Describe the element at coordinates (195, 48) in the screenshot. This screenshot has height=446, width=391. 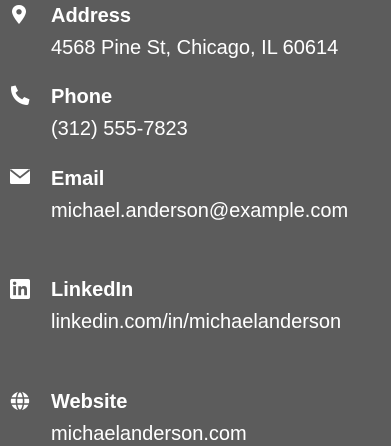
I see `contact-value-address: 4568 Pine St, Chicago, IL 60614` at that location.